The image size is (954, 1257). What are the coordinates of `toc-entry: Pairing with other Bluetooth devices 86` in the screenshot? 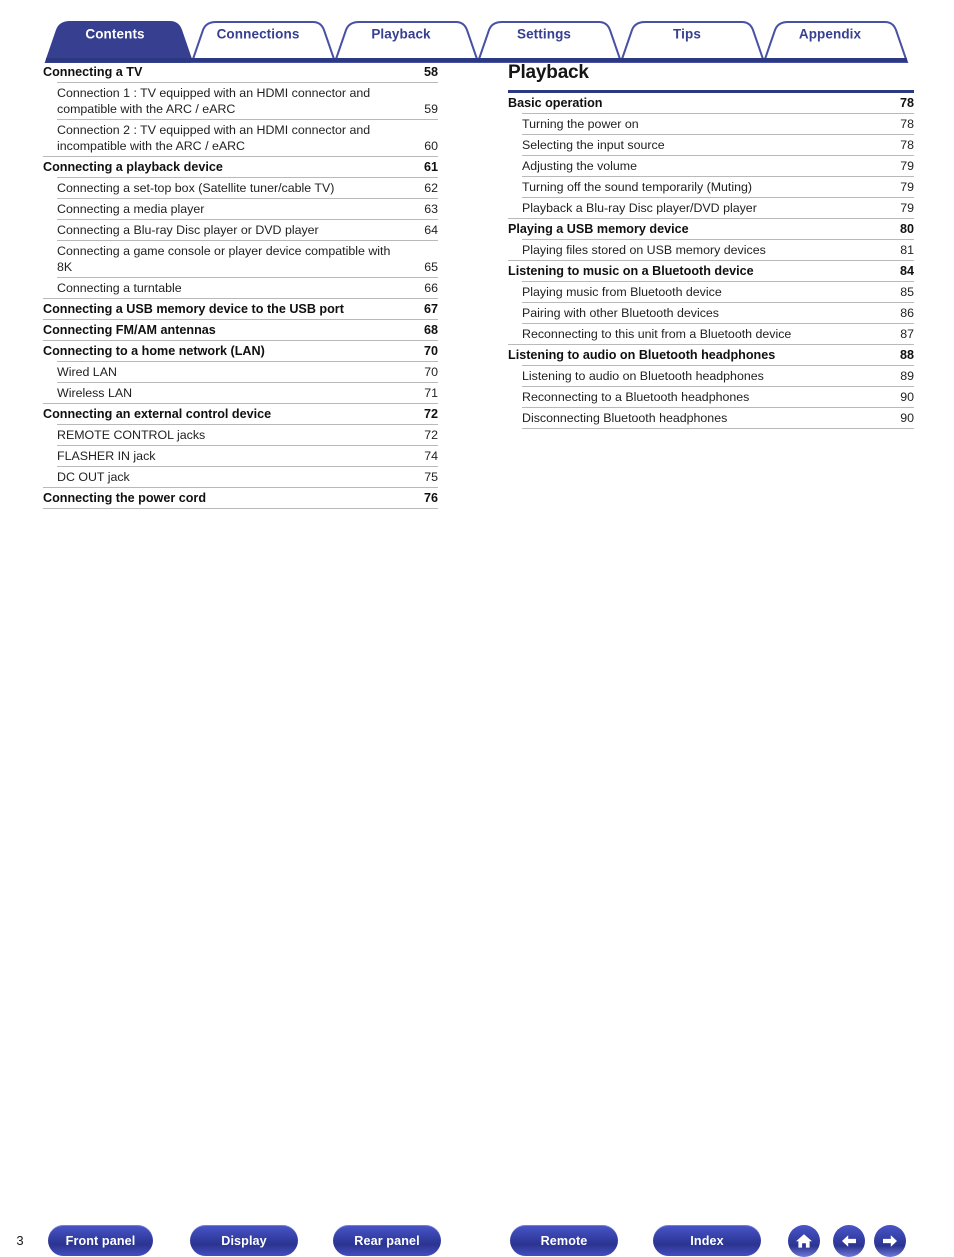 It's located at (718, 312).